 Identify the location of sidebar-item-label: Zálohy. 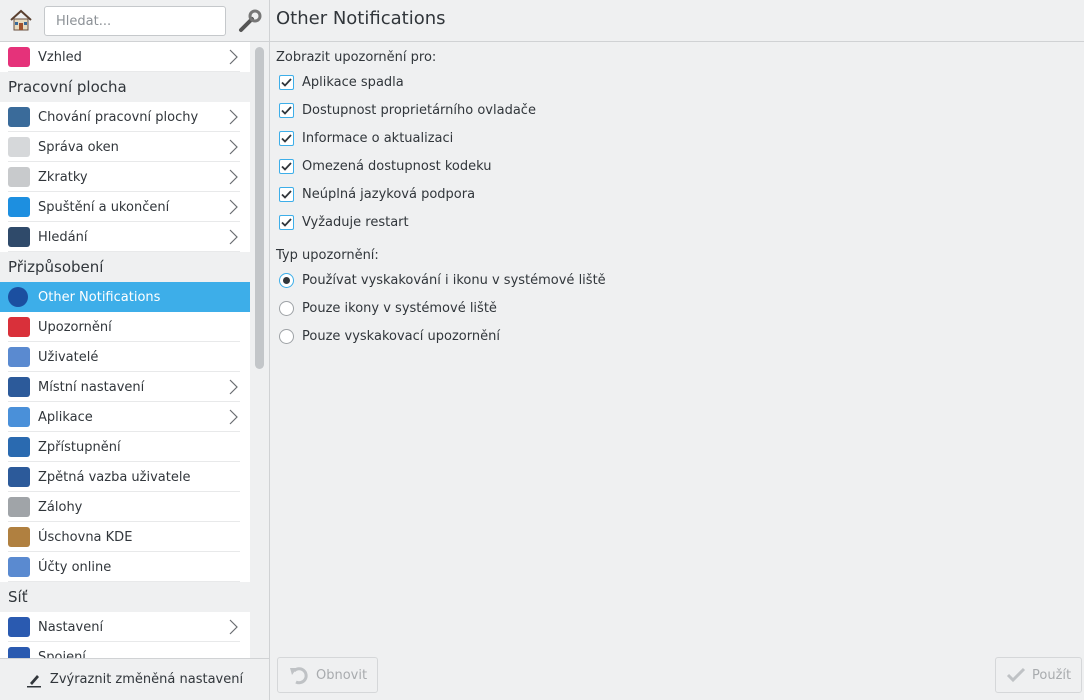
(60, 507).